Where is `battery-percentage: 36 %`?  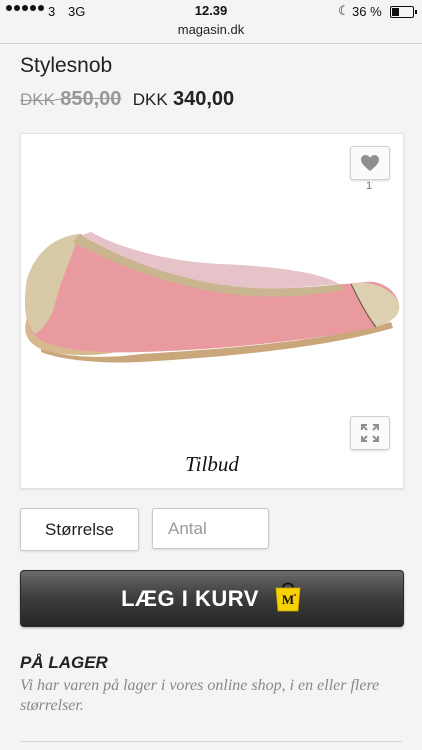
battery-percentage: 36 % is located at coordinates (367, 11).